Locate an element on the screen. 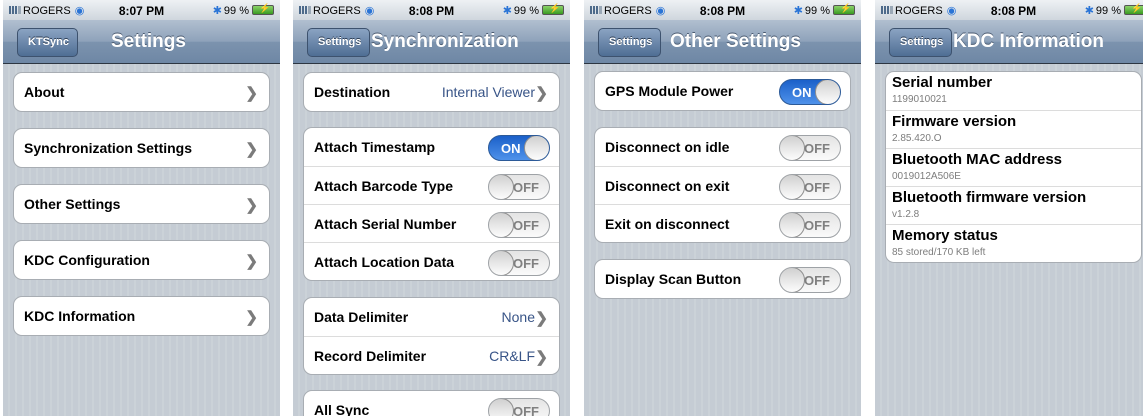 The image size is (1143, 416). disconnect-on-idle-row: Disconnect on idle OFF is located at coordinates (722, 147).